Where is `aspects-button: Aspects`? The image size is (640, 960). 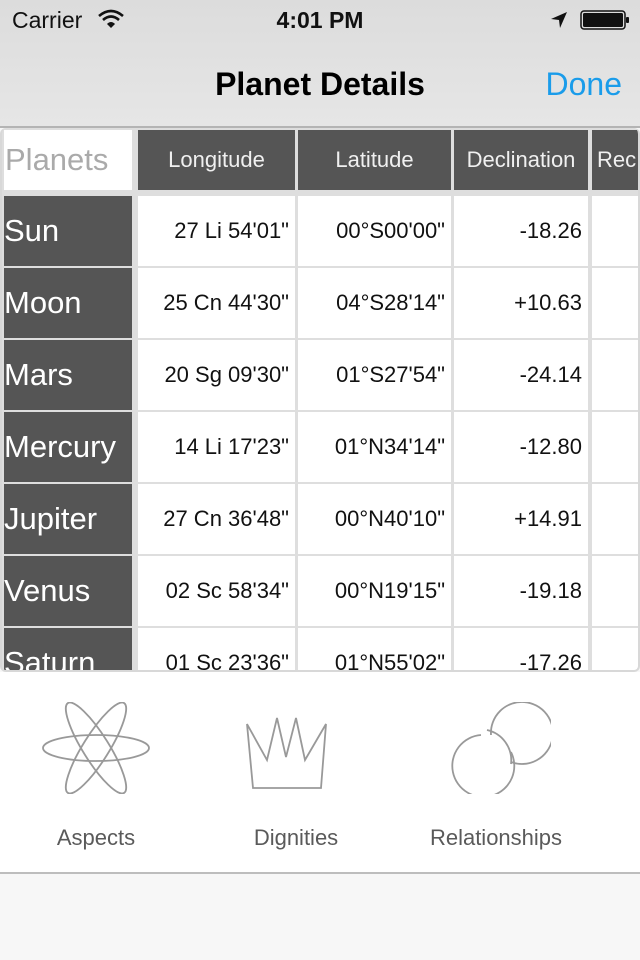 aspects-button: Aspects is located at coordinates (98, 772).